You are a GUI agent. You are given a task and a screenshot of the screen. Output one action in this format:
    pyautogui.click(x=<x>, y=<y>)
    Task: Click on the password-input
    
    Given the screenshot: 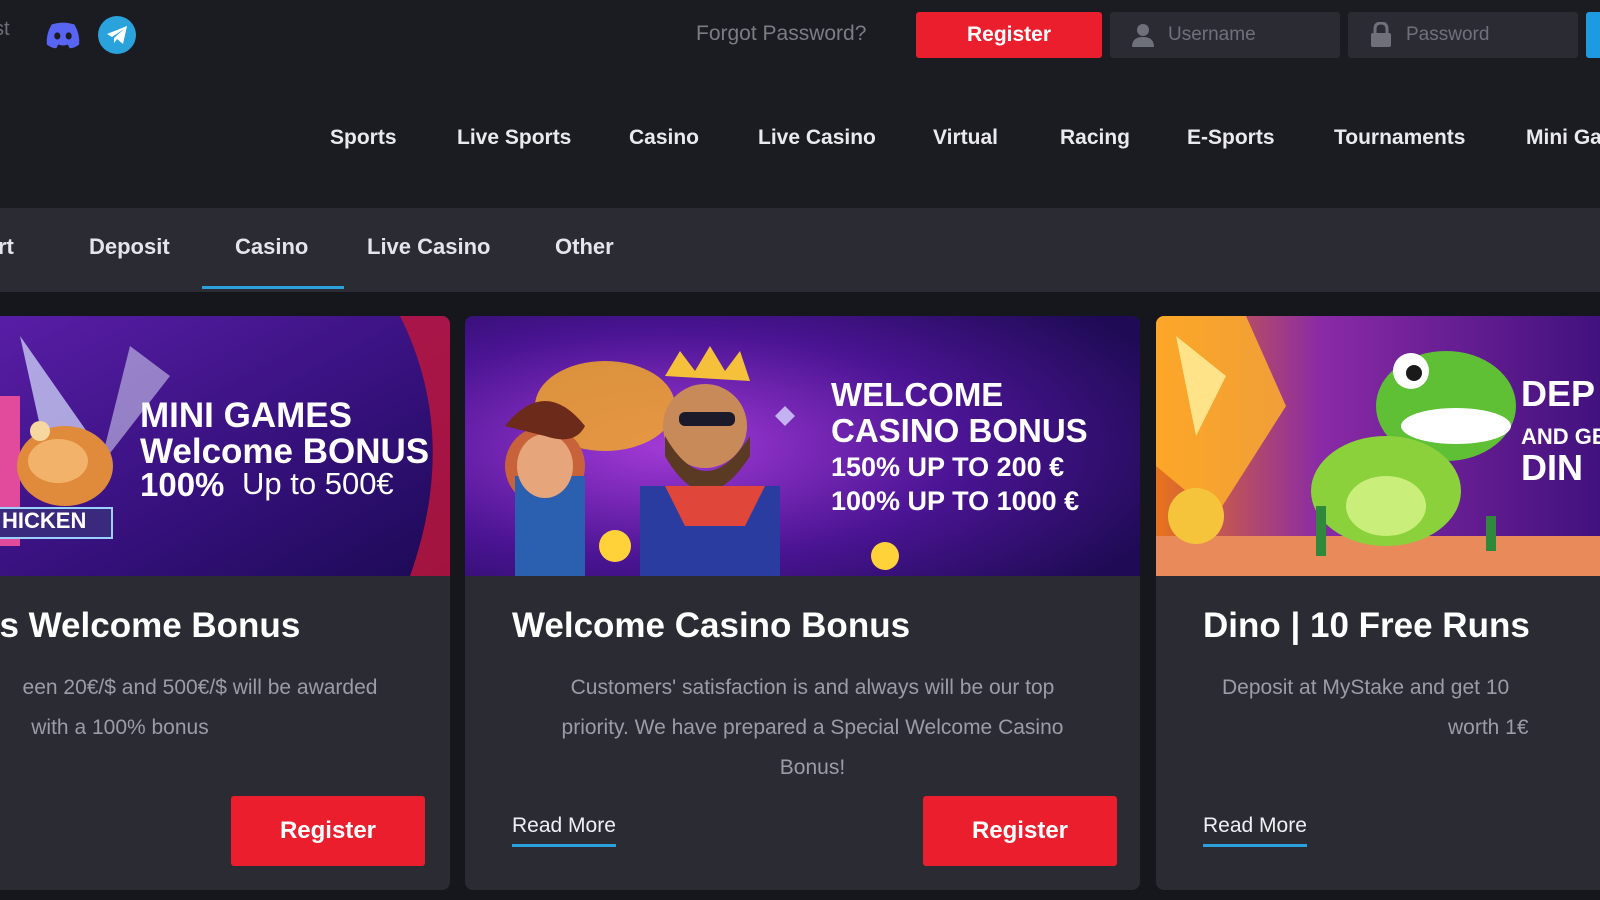 What is the action you would take?
    pyautogui.click(x=1486, y=35)
    